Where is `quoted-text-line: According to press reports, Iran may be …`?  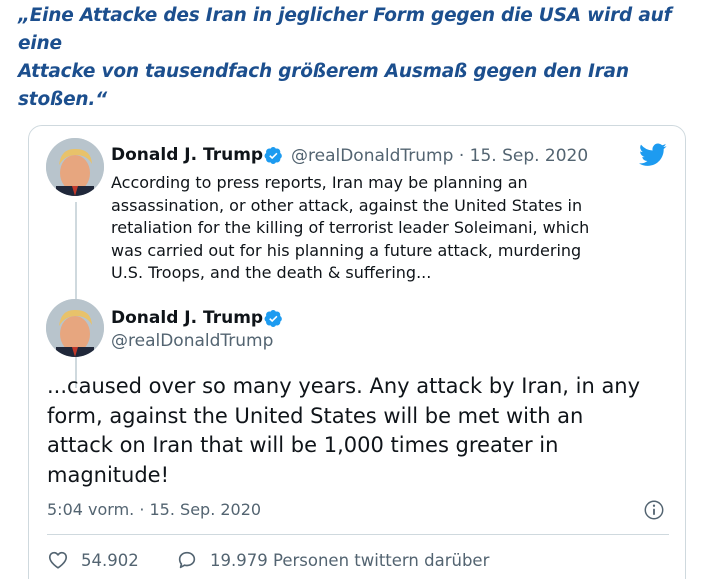 quoted-text-line: According to press reports, Iran may be … is located at coordinates (319, 182).